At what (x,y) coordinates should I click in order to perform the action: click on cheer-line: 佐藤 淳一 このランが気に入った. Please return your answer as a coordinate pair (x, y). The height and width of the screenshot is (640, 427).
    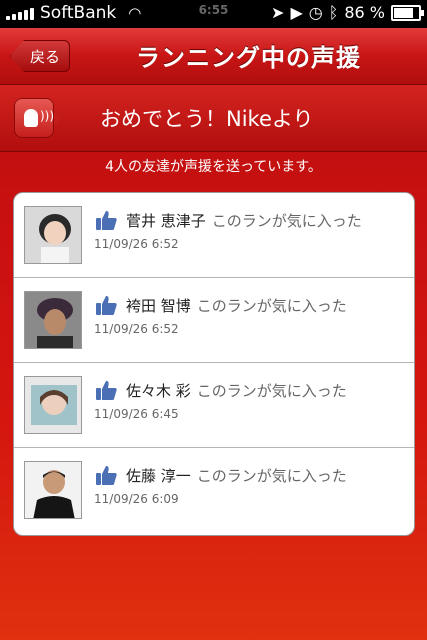
    Looking at the image, I should click on (236, 475).